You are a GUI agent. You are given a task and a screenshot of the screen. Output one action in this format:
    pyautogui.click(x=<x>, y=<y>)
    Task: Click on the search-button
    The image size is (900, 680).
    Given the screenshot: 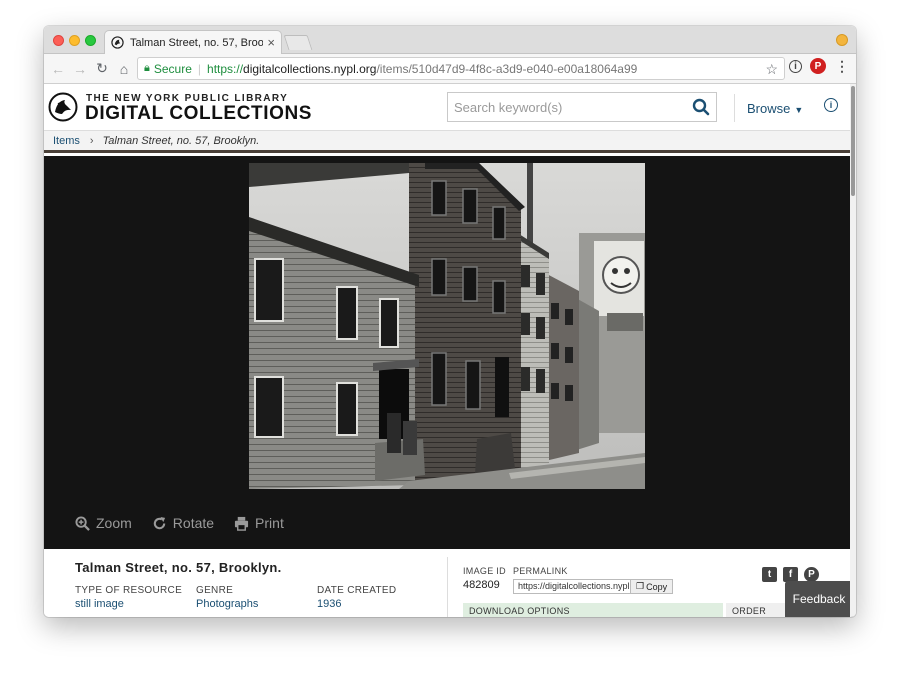 What is the action you would take?
    pyautogui.click(x=701, y=107)
    